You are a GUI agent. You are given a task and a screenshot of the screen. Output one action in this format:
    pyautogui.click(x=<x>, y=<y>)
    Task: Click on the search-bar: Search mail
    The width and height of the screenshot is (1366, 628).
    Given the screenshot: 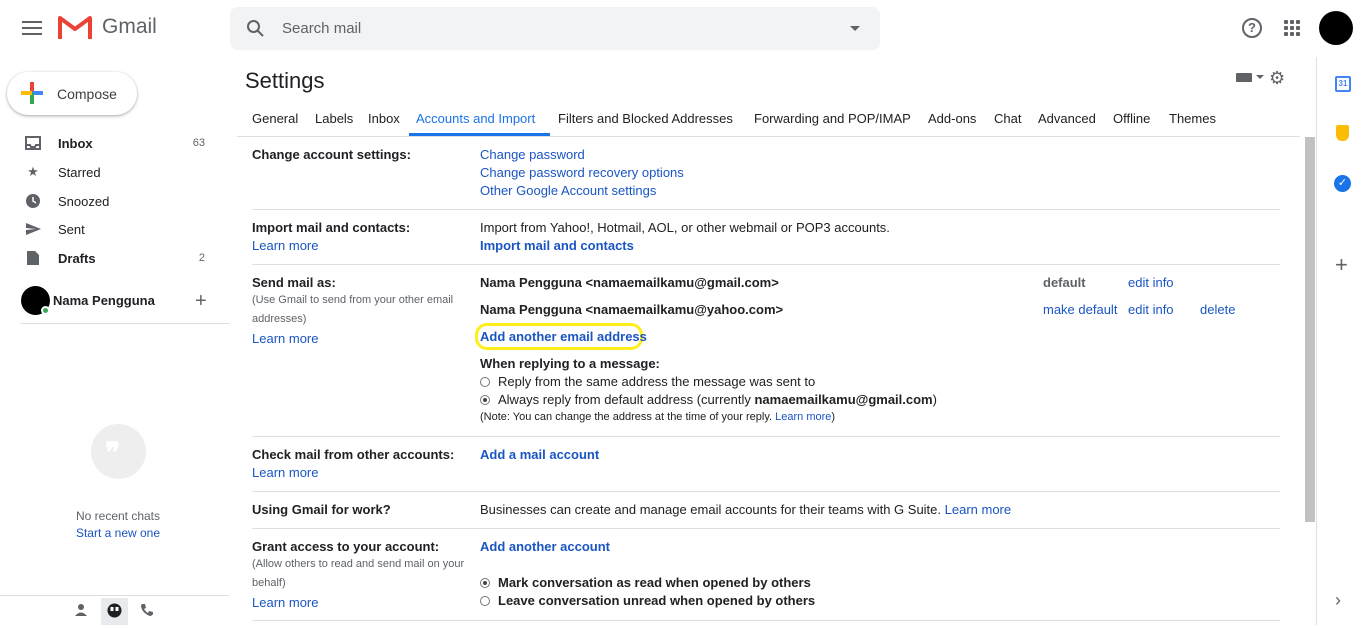 What is the action you would take?
    pyautogui.click(x=555, y=28)
    